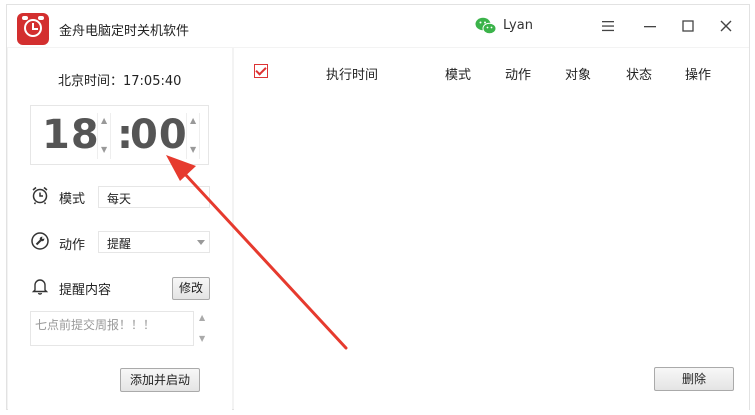  I want to click on close-icon, so click(726, 26).